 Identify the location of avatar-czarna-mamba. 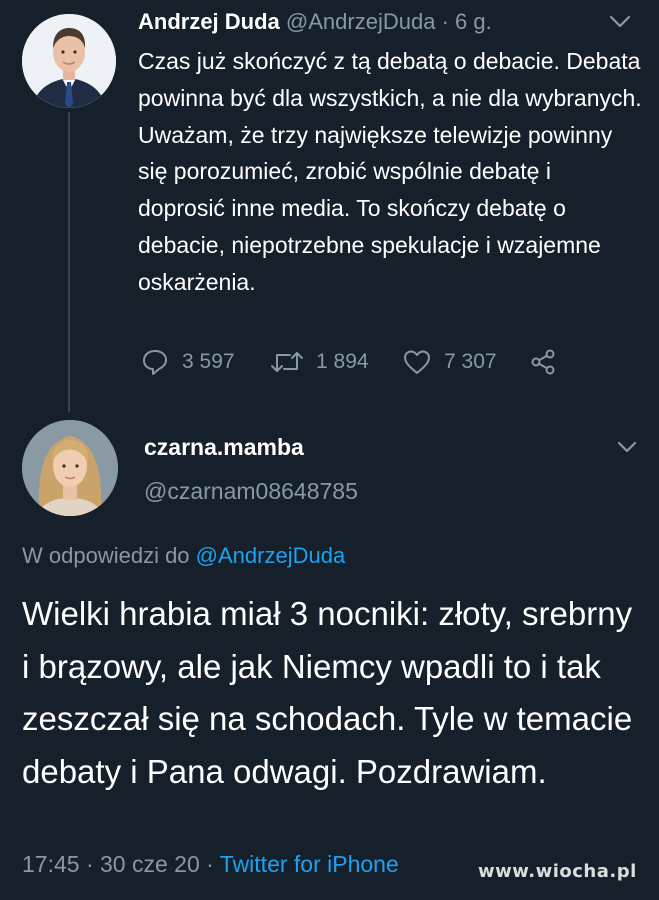
(70, 468).